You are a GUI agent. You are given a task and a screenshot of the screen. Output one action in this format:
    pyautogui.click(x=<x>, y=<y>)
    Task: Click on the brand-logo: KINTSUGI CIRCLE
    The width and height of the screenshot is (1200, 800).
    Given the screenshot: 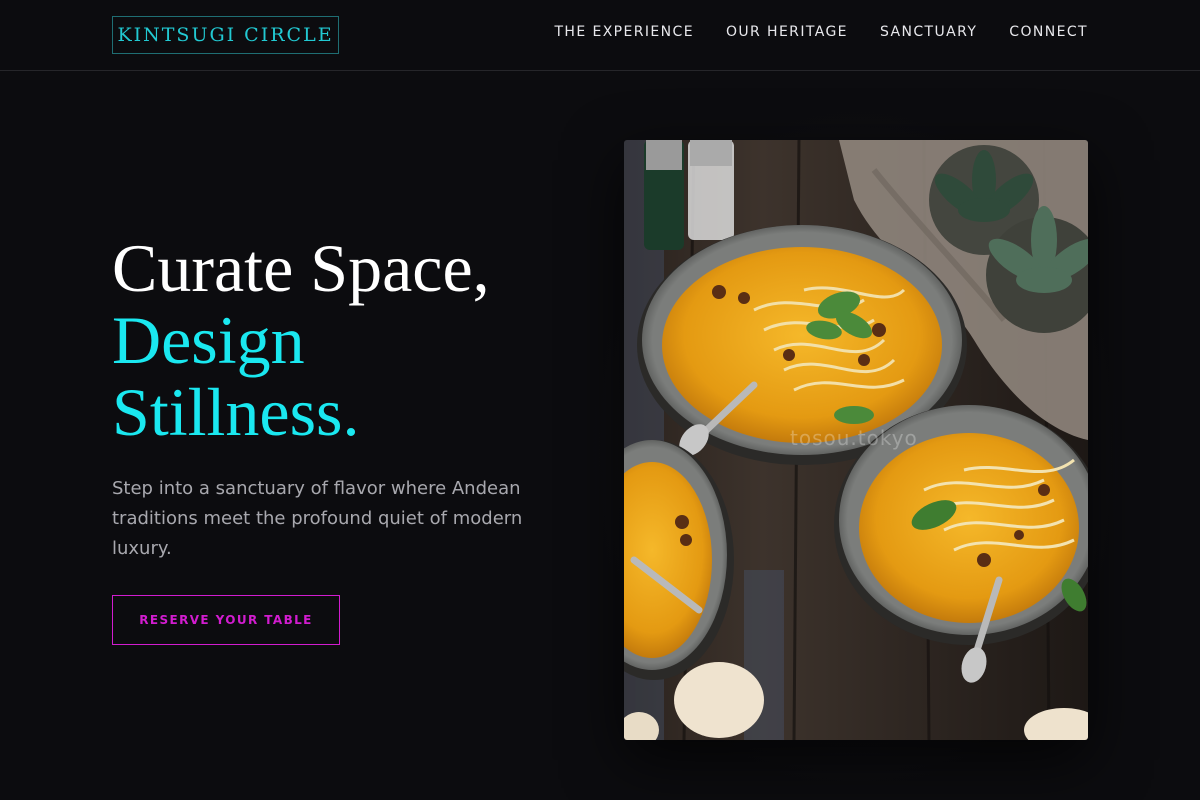 What is the action you would take?
    pyautogui.click(x=225, y=35)
    